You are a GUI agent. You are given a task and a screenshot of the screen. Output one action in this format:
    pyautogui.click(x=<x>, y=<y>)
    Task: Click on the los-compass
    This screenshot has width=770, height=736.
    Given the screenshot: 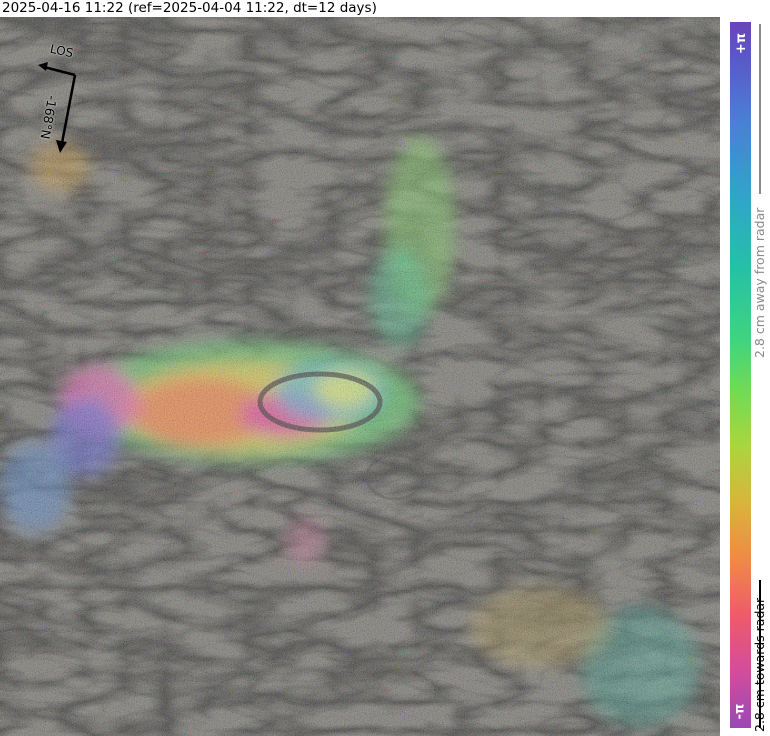 What is the action you would take?
    pyautogui.click(x=57, y=107)
    